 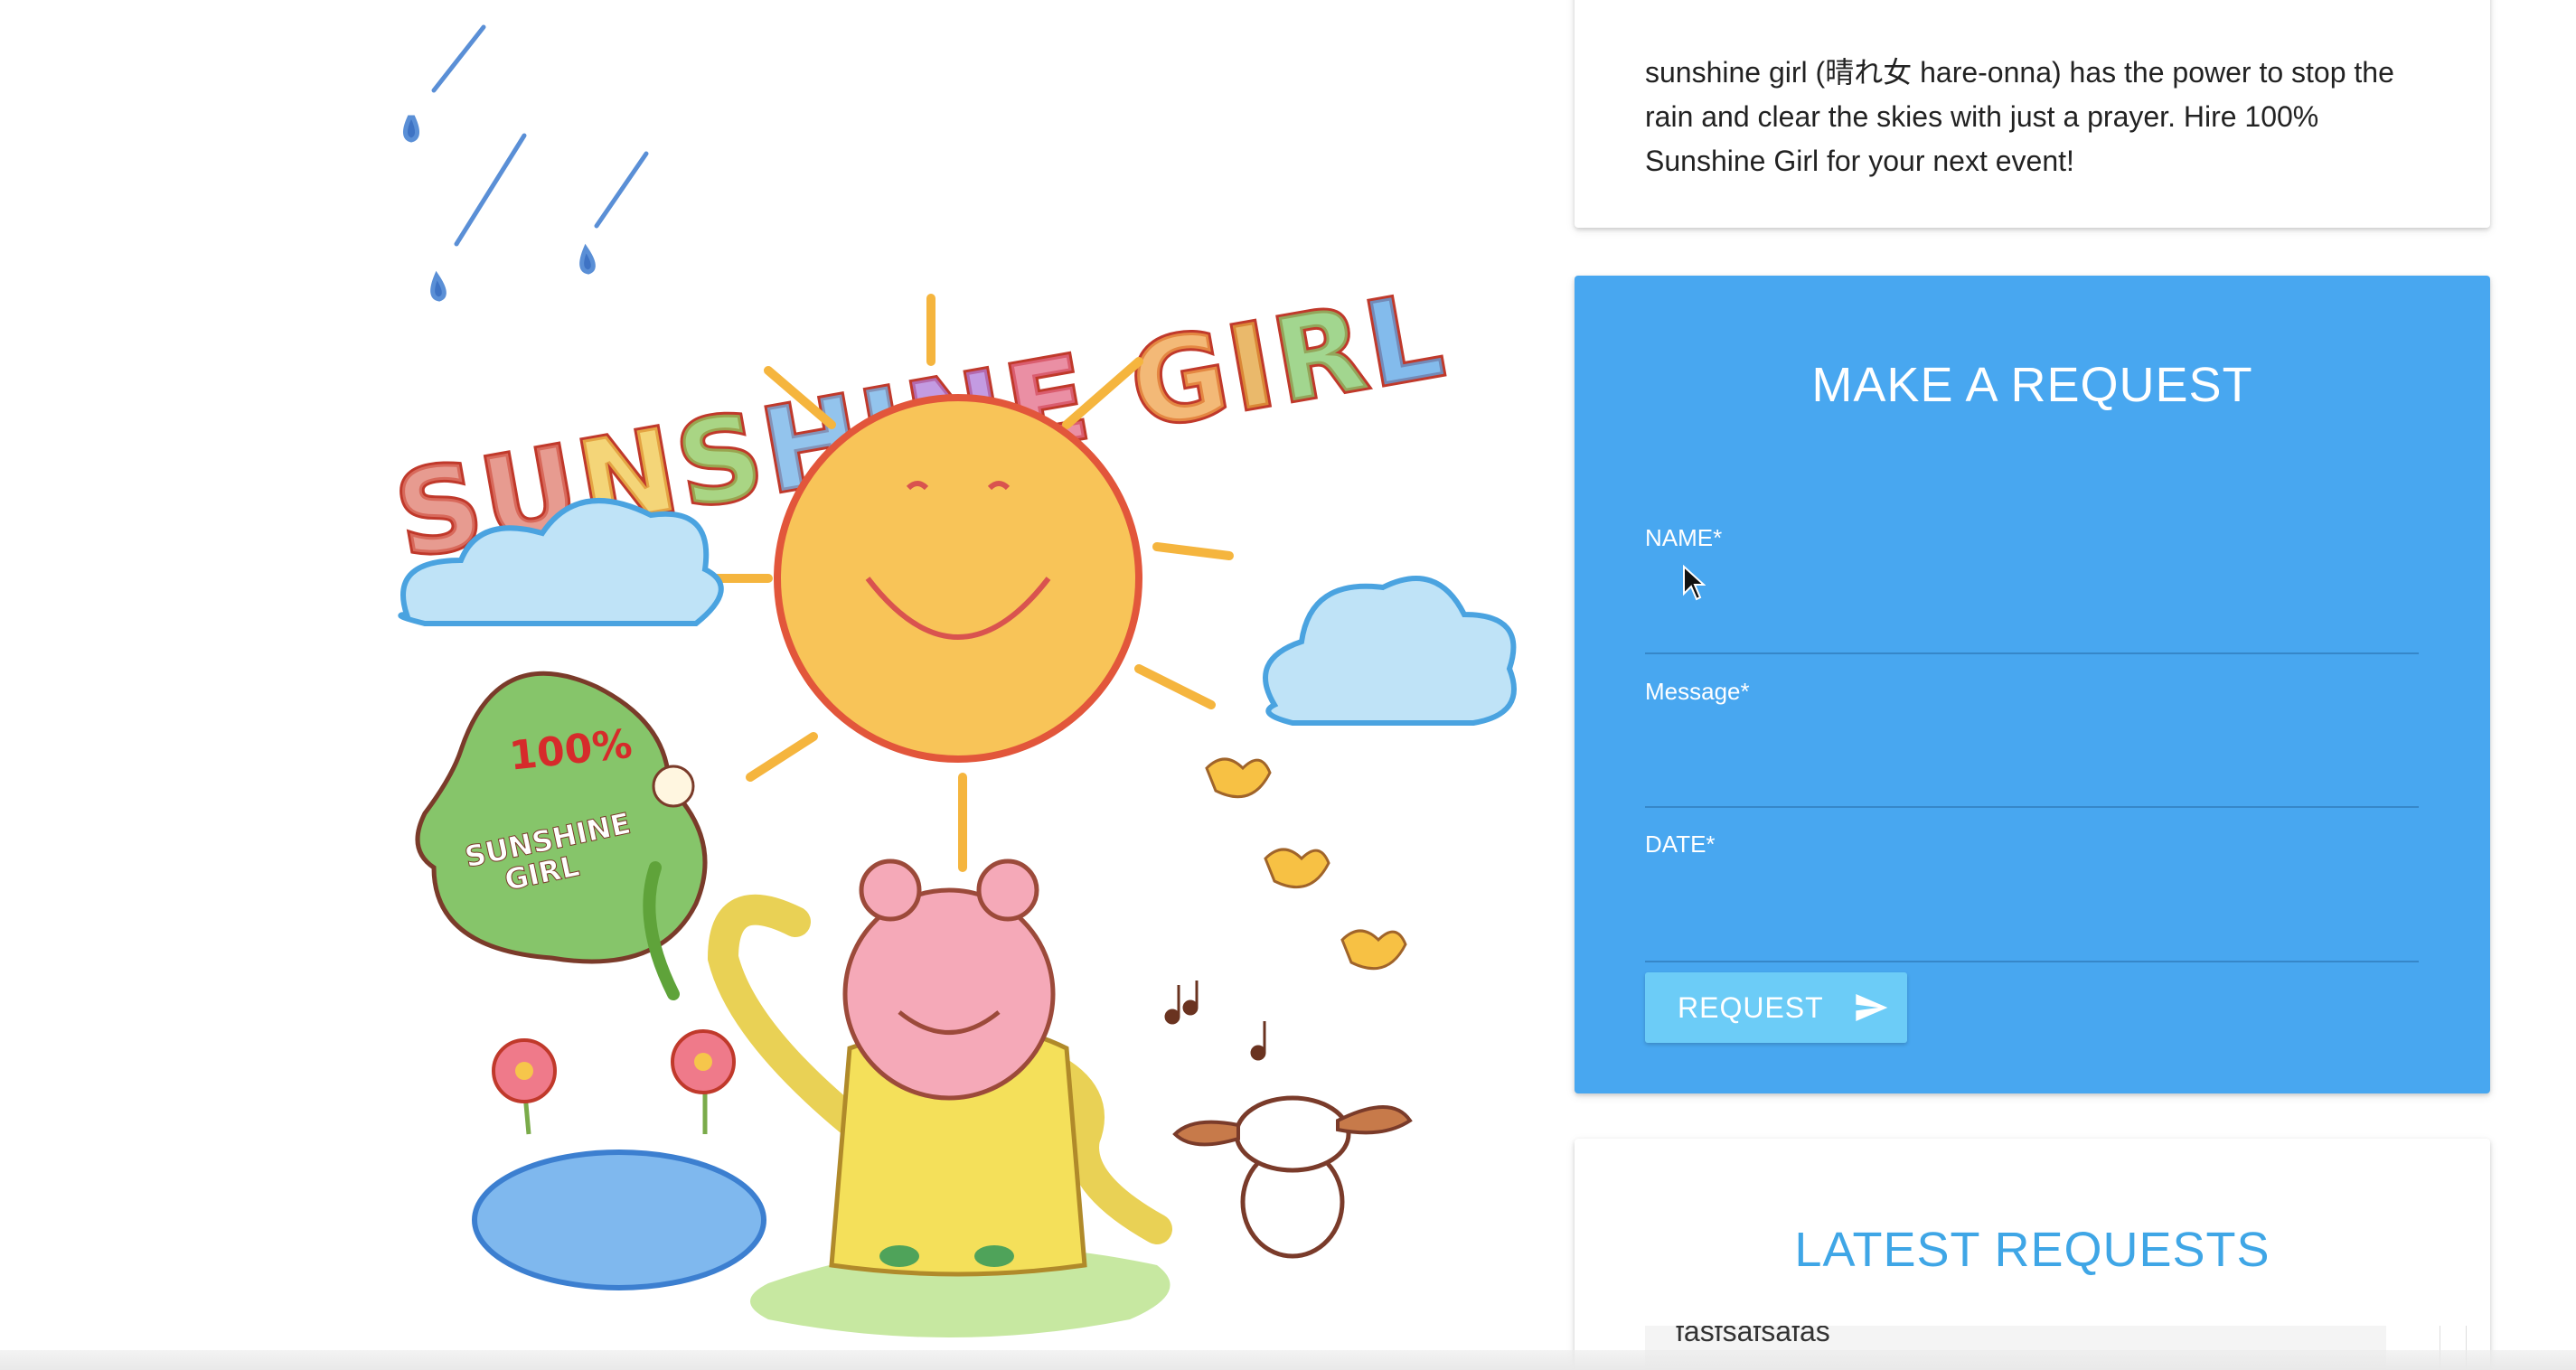 I want to click on sun-icon, so click(x=958, y=578).